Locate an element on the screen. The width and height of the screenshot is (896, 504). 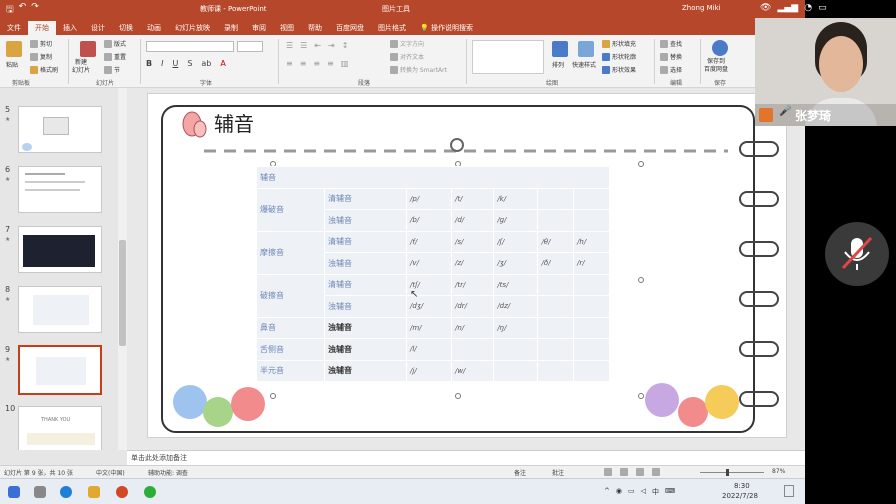
tab-animations: 动画 is located at coordinates (154, 28).